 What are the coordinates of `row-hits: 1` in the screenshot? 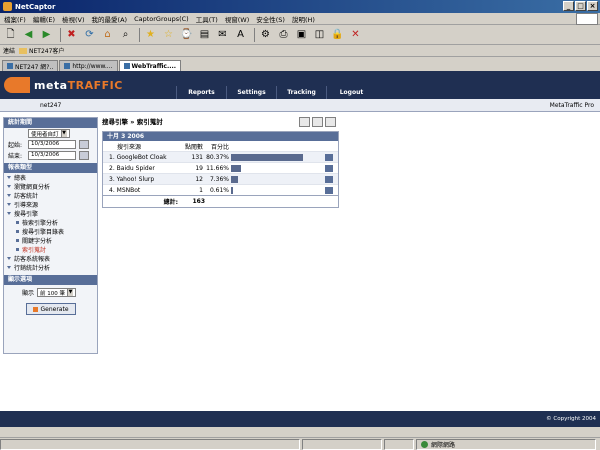 It's located at (201, 190).